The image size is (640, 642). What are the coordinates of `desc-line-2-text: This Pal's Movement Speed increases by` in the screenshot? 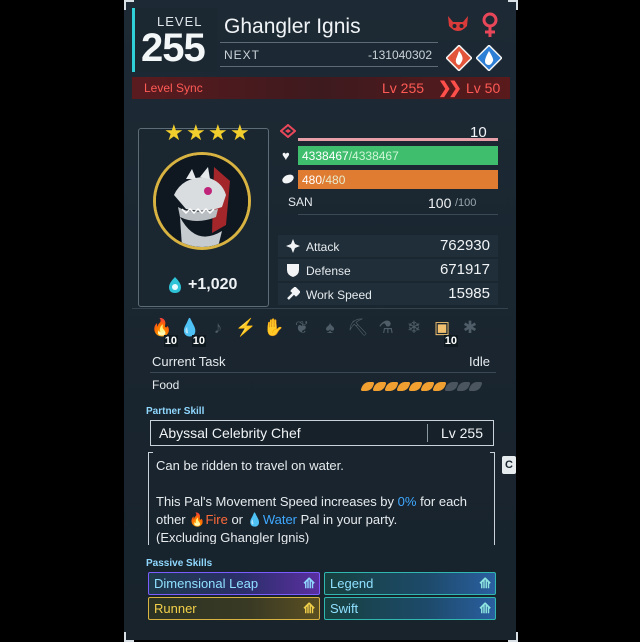 It's located at (277, 501).